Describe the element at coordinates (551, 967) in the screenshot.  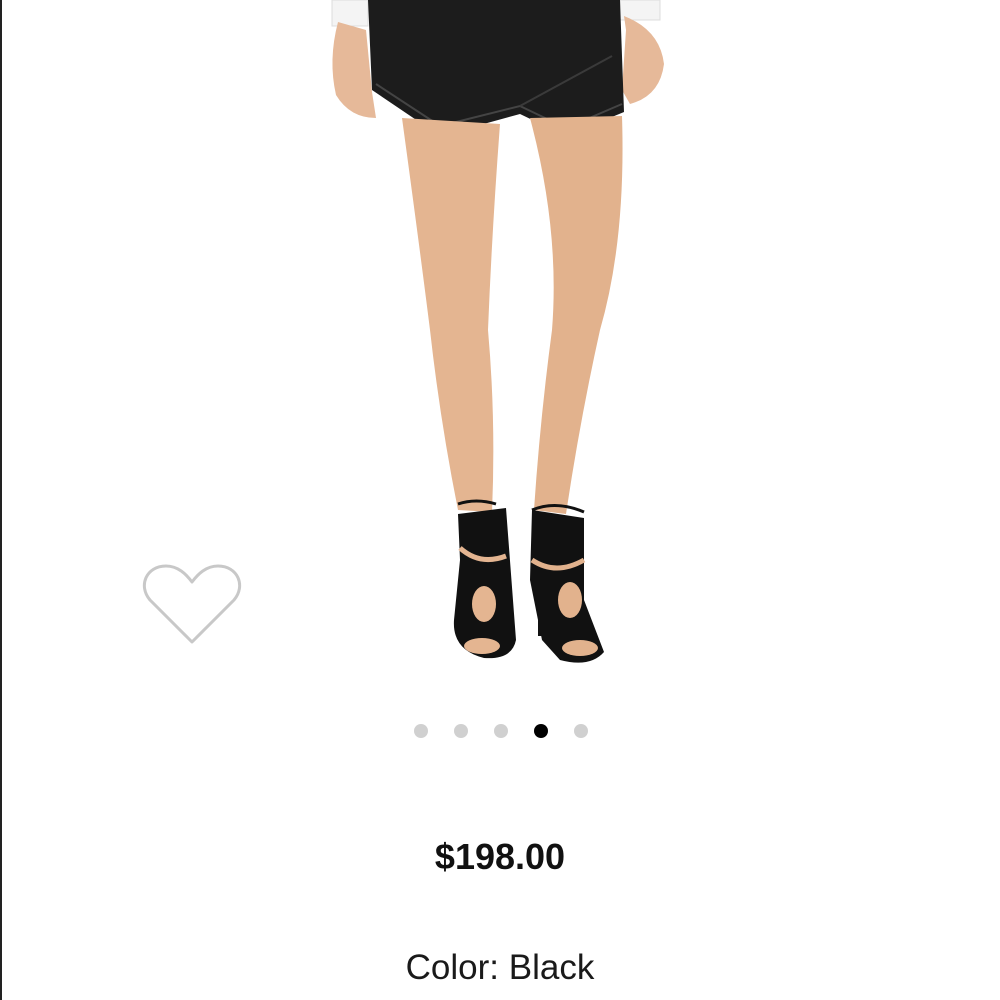
I see `color-value: Black` at that location.